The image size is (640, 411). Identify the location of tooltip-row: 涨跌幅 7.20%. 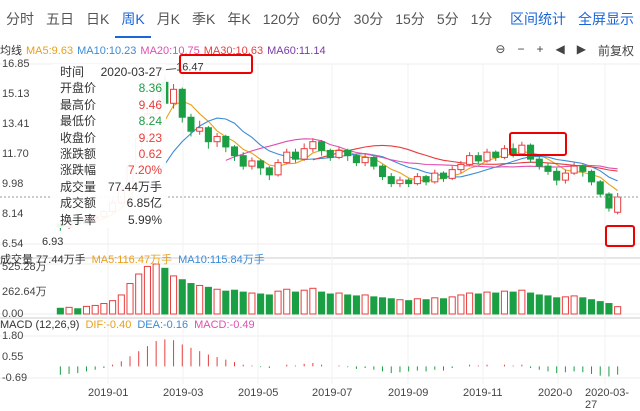
(109, 170).